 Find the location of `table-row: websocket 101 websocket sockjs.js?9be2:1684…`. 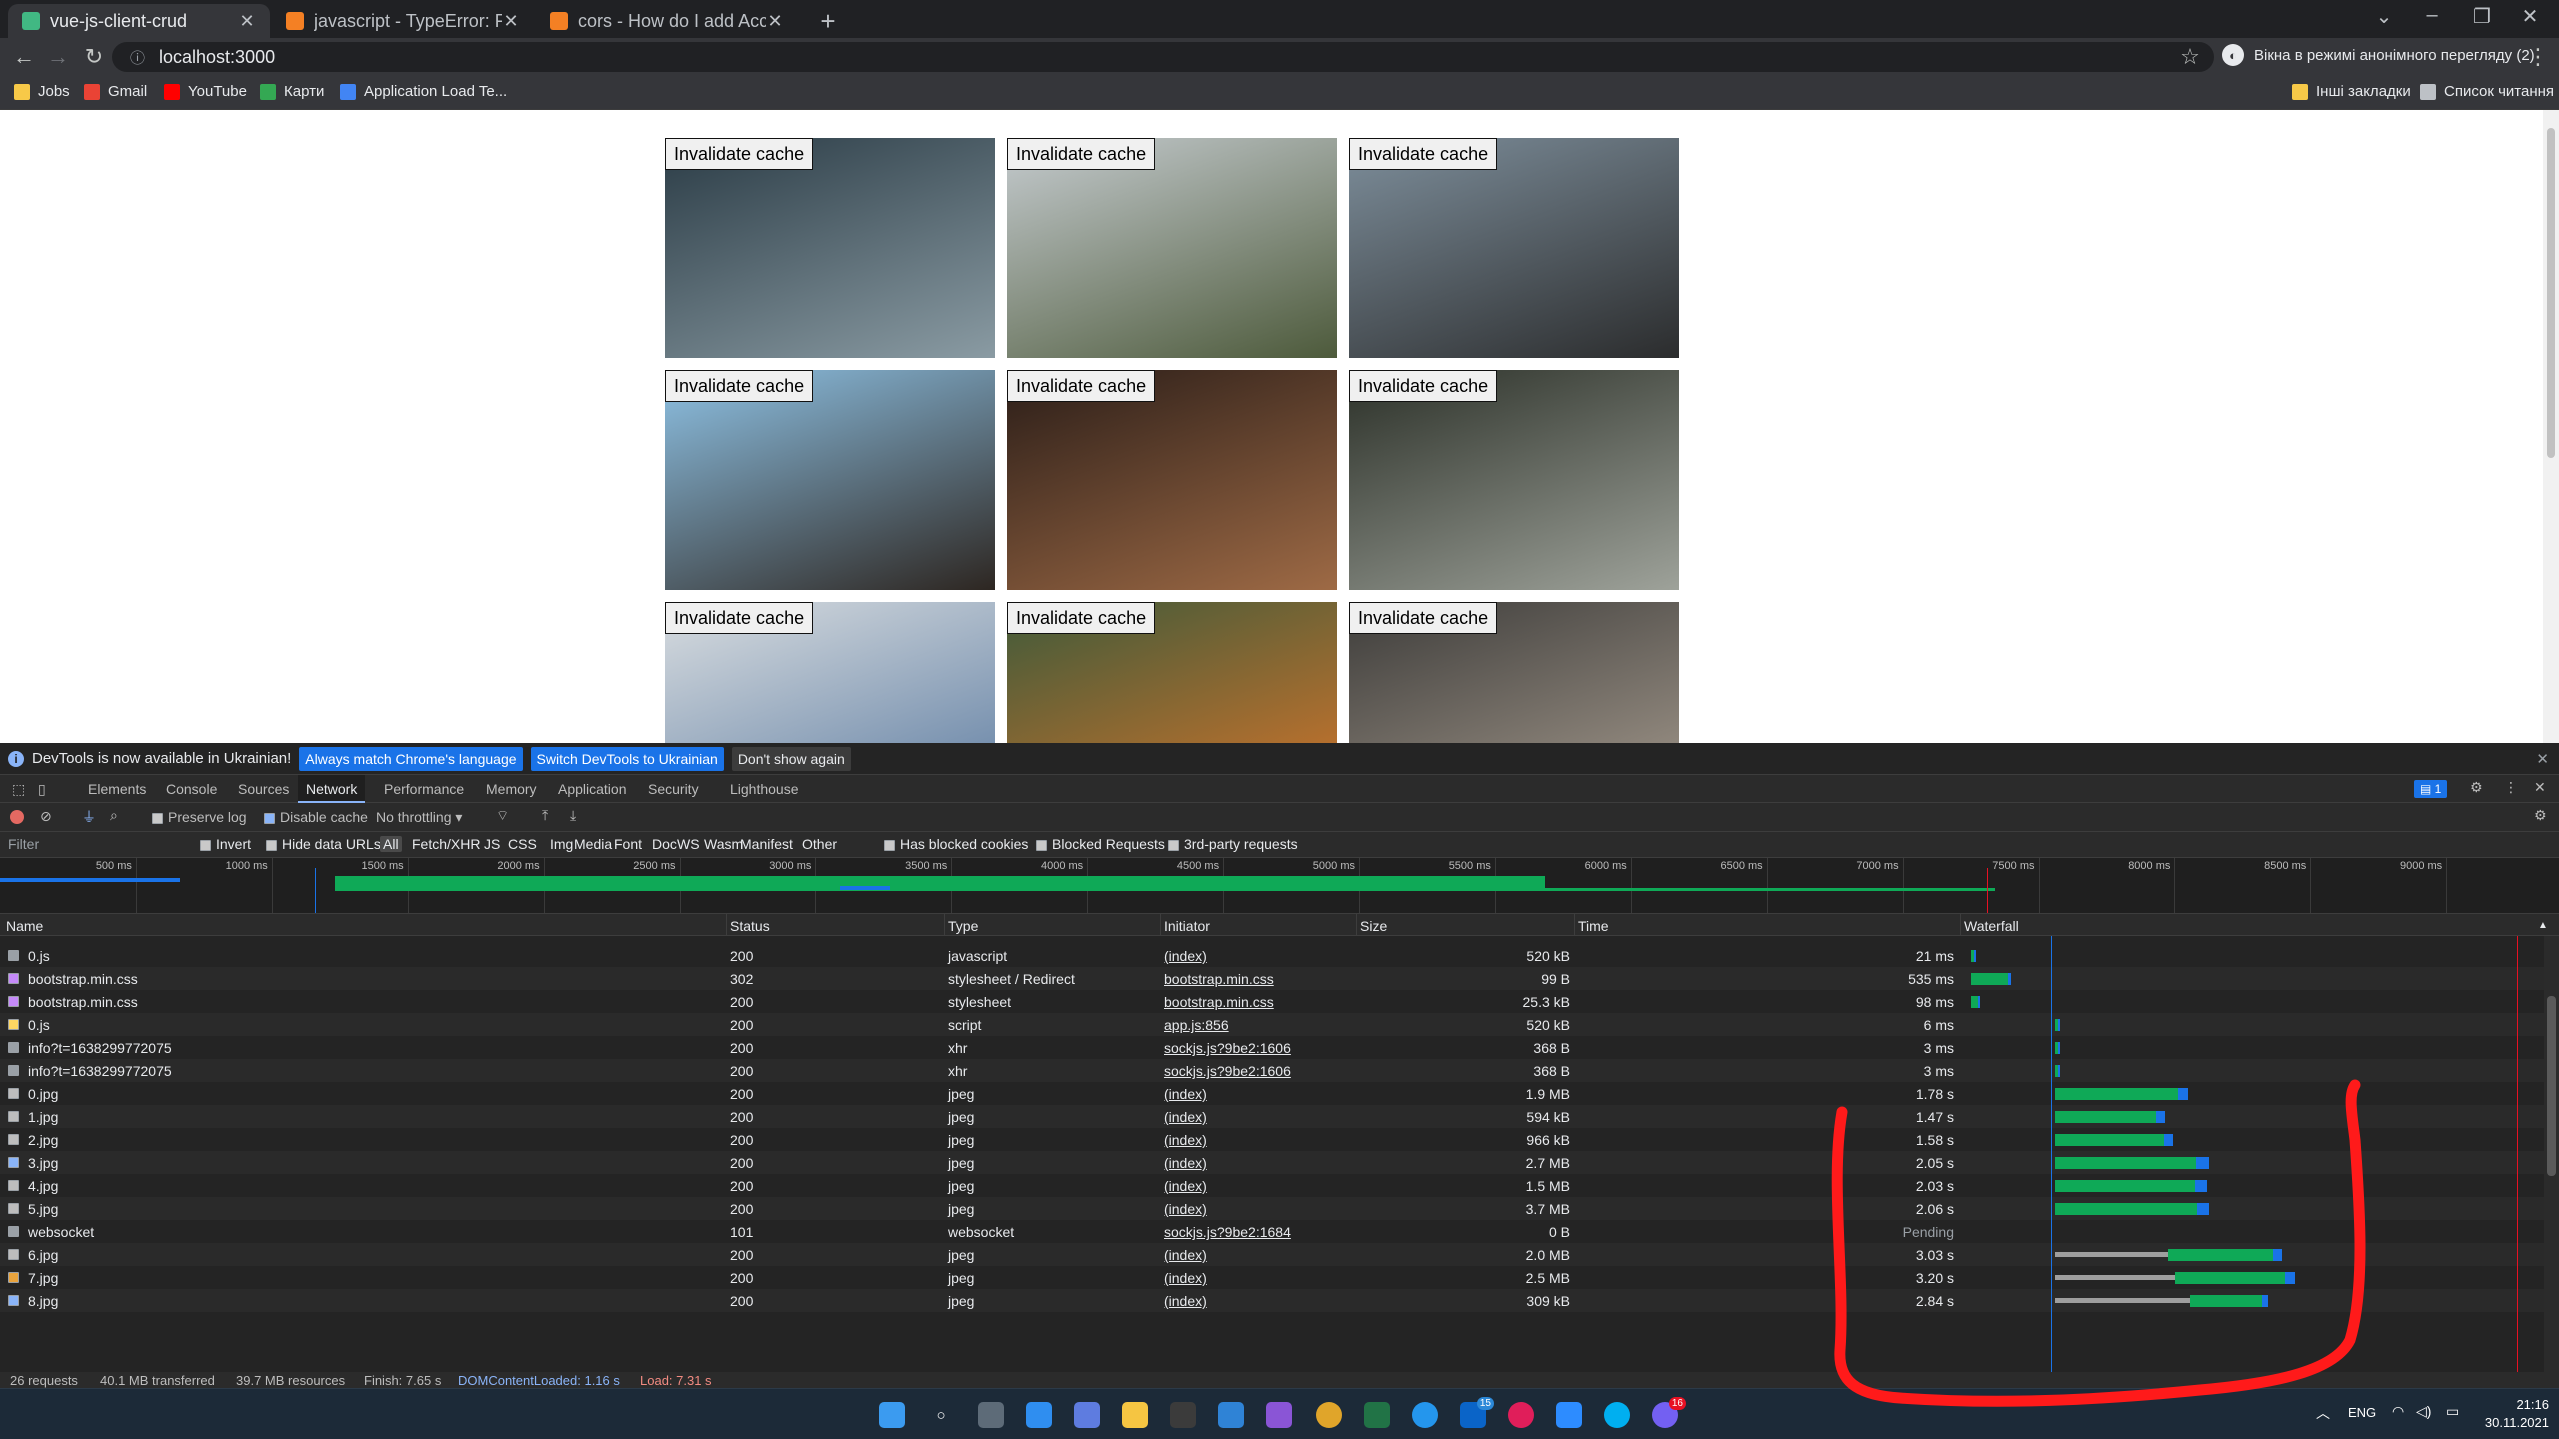

table-row: websocket 101 websocket sockjs.js?9be2:1684… is located at coordinates (1272, 1231).